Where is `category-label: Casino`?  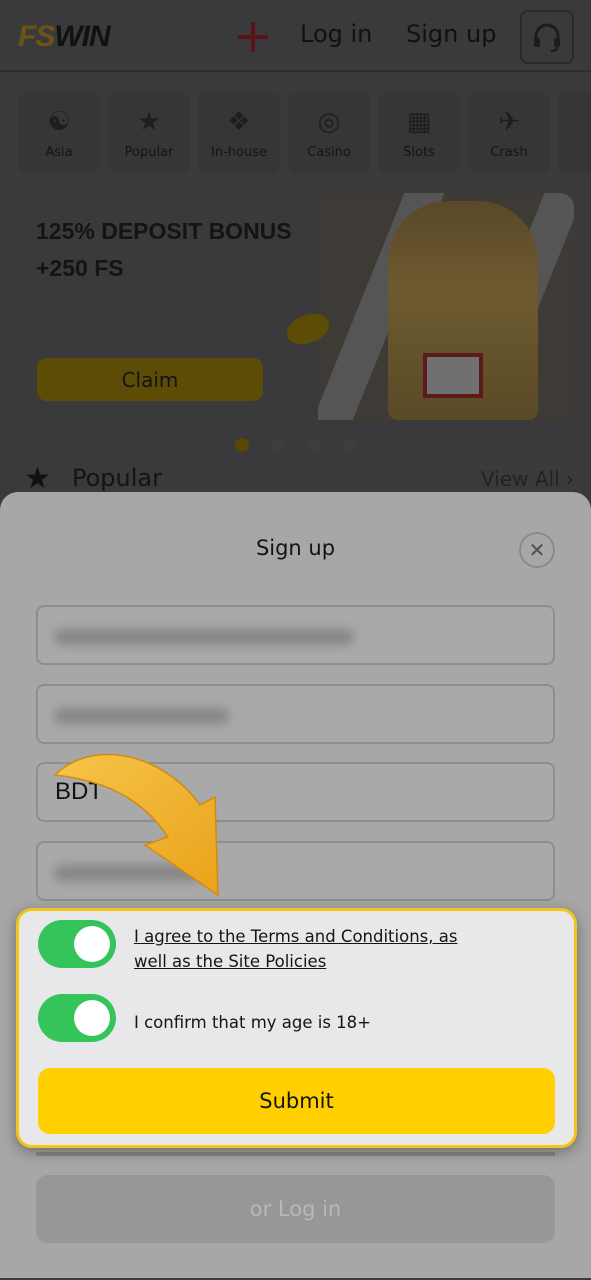 category-label: Casino is located at coordinates (329, 152).